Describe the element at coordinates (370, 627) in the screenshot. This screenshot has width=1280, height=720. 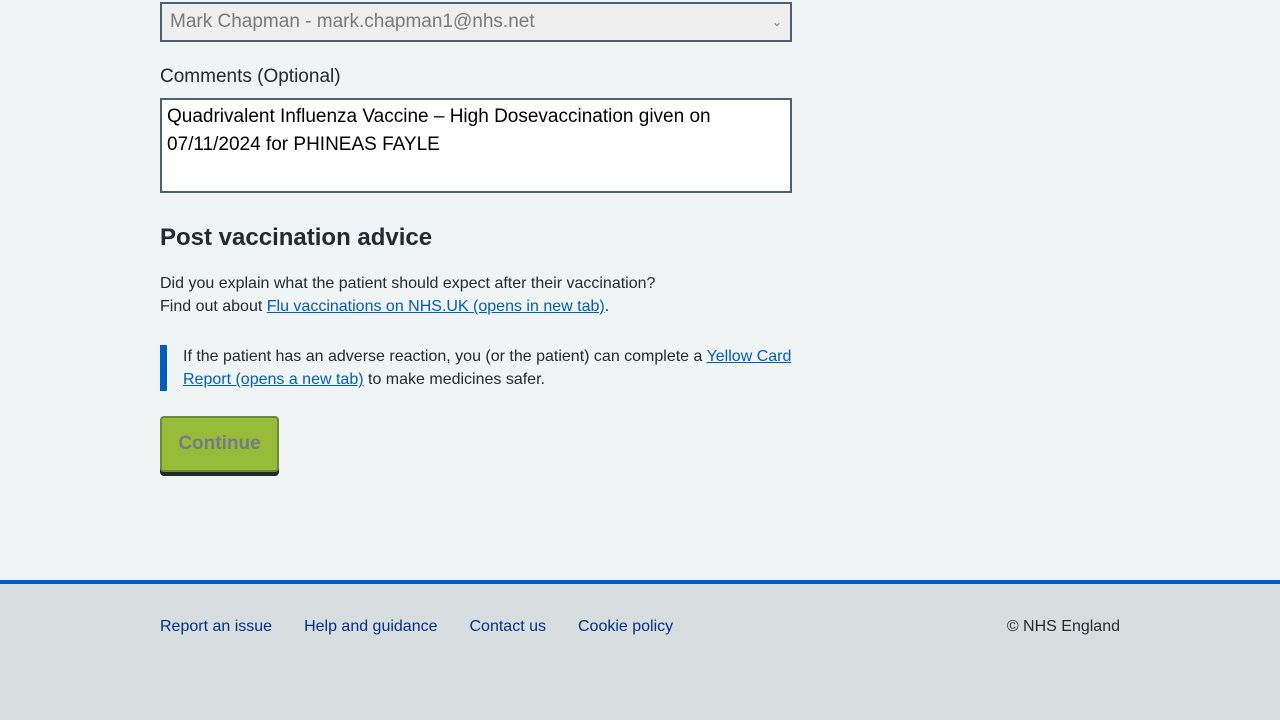
I see `footer-link-help: Help and guidance` at that location.